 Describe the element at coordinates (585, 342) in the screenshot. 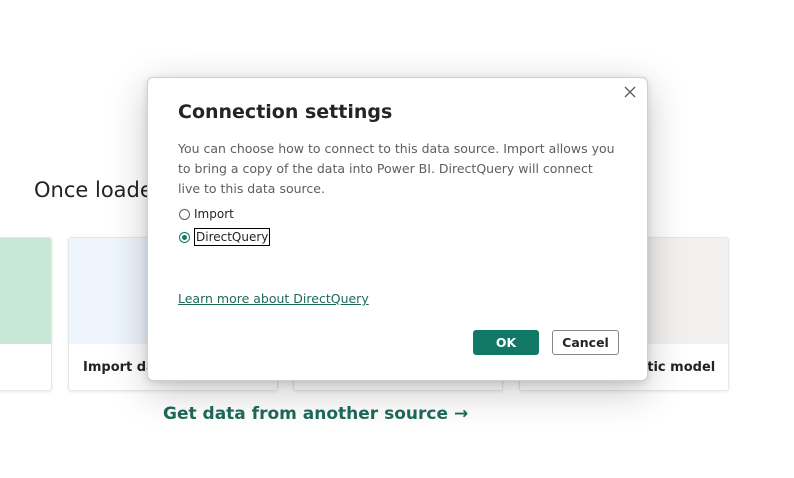

I see `cancel-button: Cancel` at that location.